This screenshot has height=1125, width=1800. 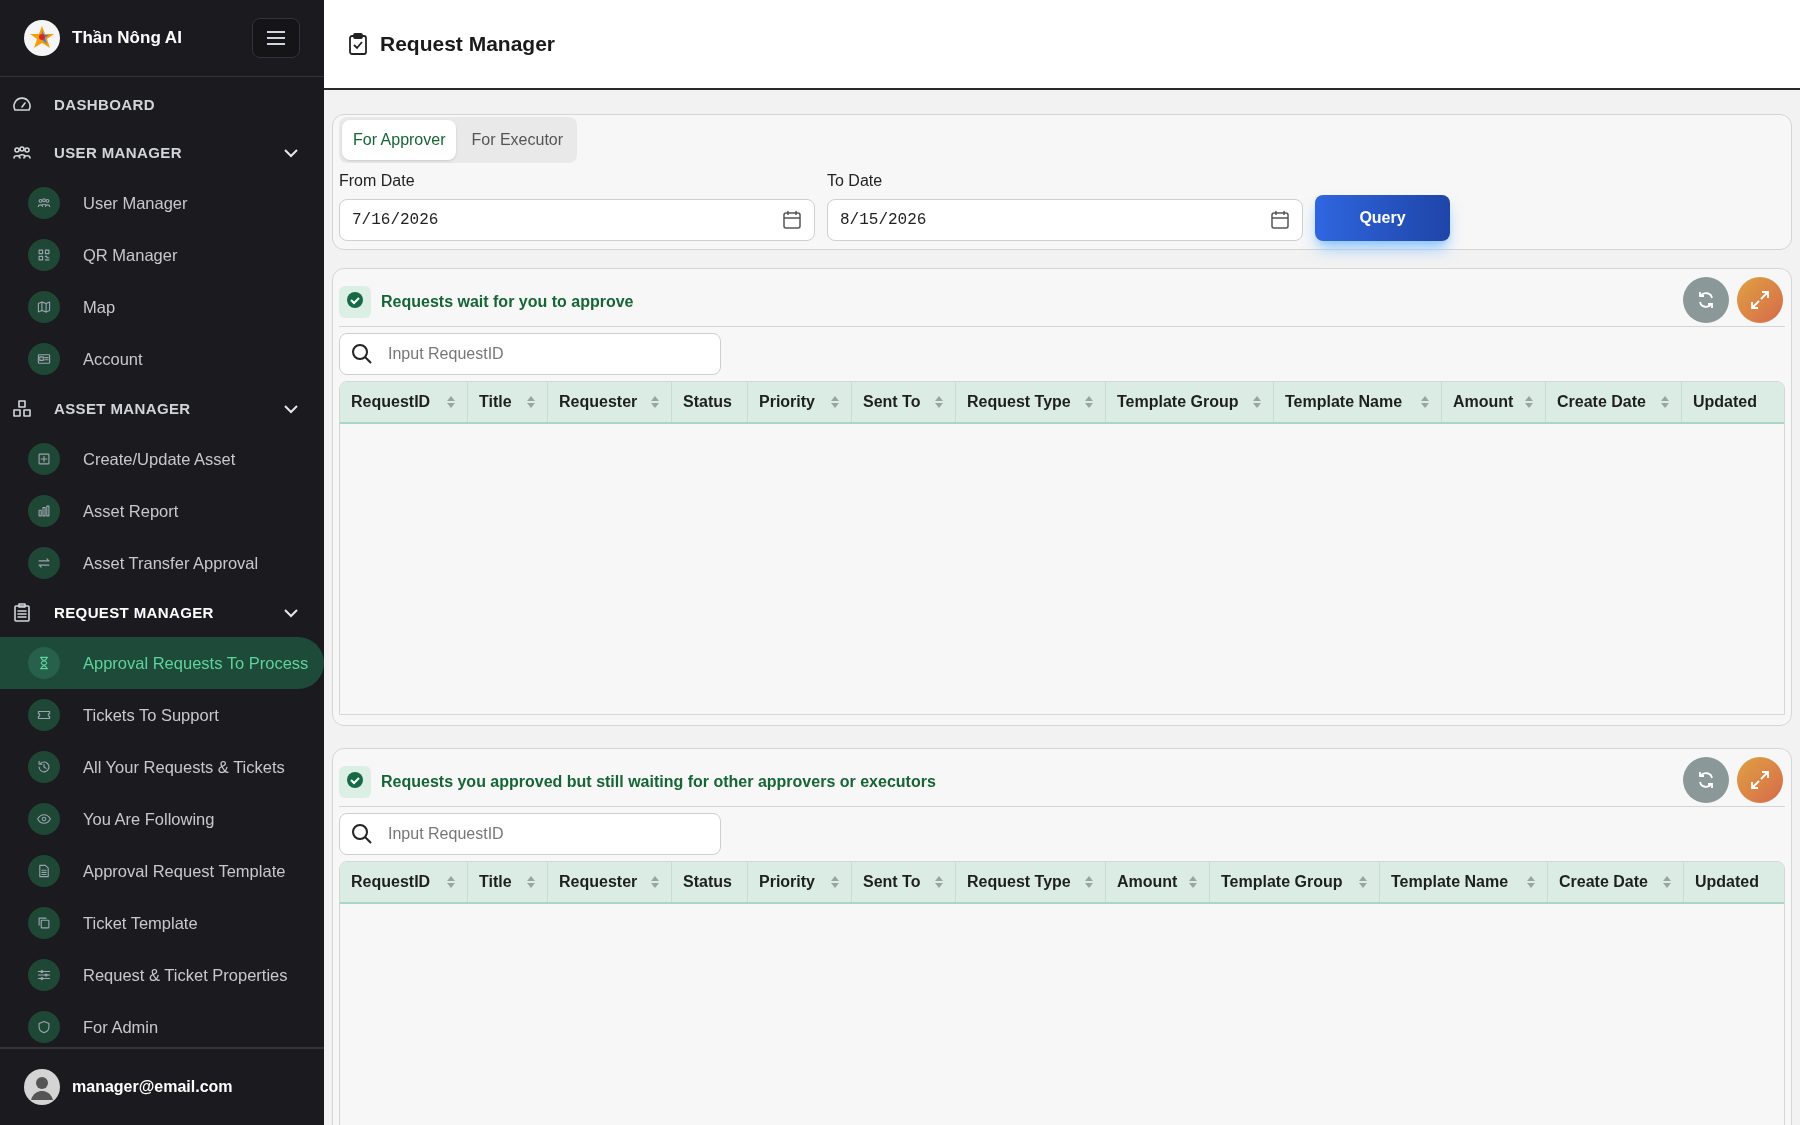 What do you see at coordinates (162, 359) in the screenshot?
I see `nav-item: Account` at bounding box center [162, 359].